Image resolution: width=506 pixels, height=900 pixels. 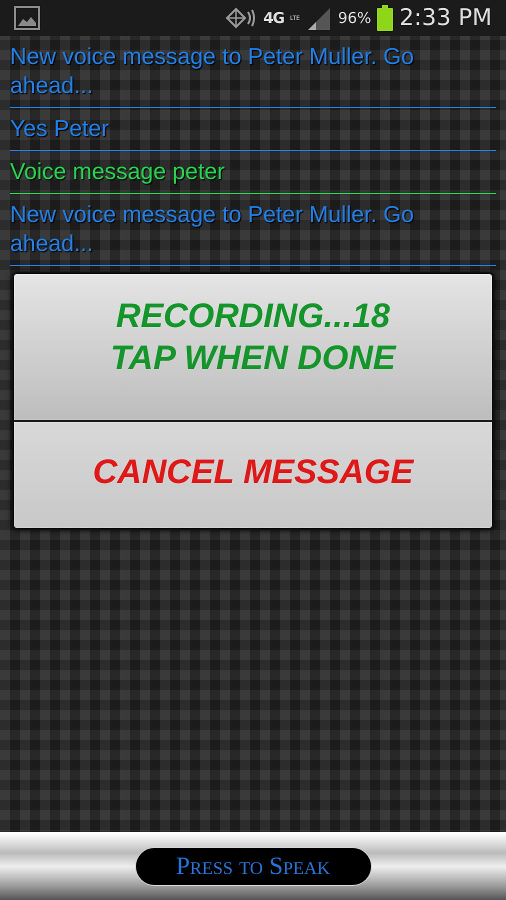 What do you see at coordinates (253, 172) in the screenshot?
I see `message-text: Voice message peter` at bounding box center [253, 172].